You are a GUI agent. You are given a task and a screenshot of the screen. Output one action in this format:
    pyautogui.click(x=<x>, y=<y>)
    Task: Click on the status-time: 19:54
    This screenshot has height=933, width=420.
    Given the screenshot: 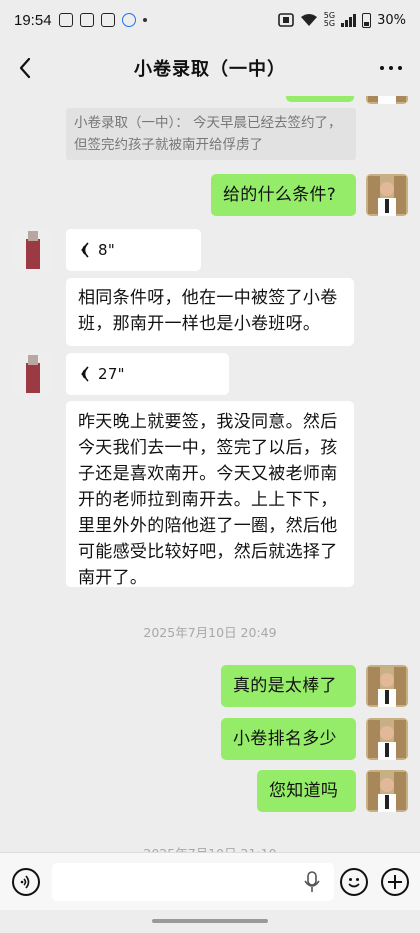 What is the action you would take?
    pyautogui.click(x=33, y=20)
    